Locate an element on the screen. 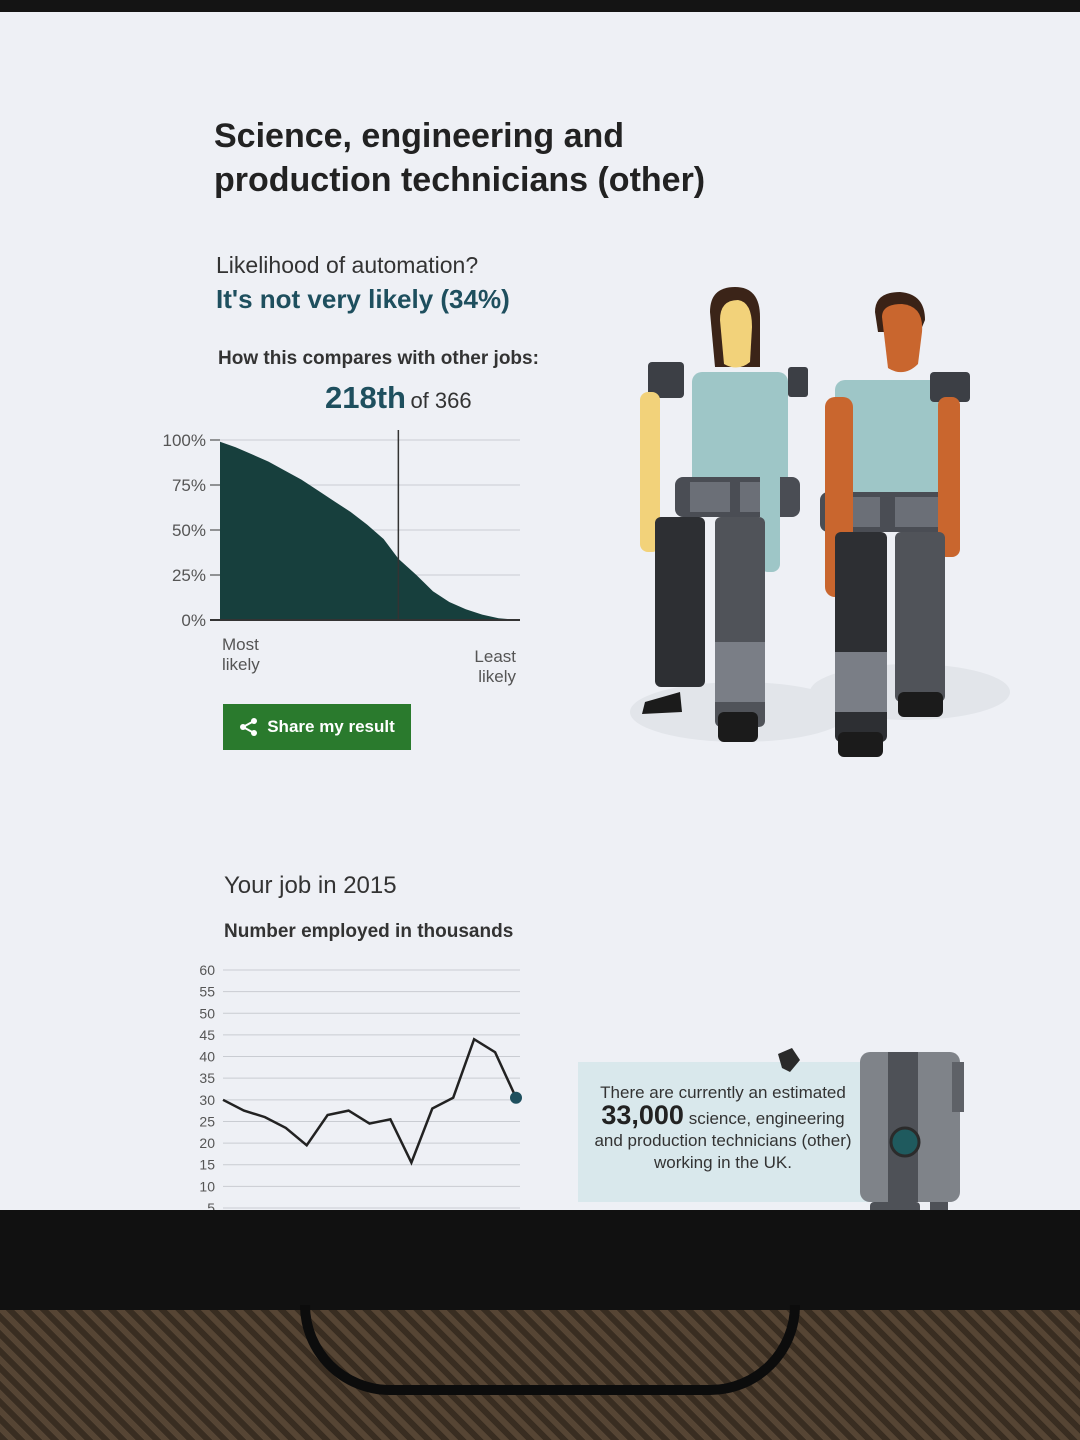  y-tick-label: 60 is located at coordinates (207, 970).